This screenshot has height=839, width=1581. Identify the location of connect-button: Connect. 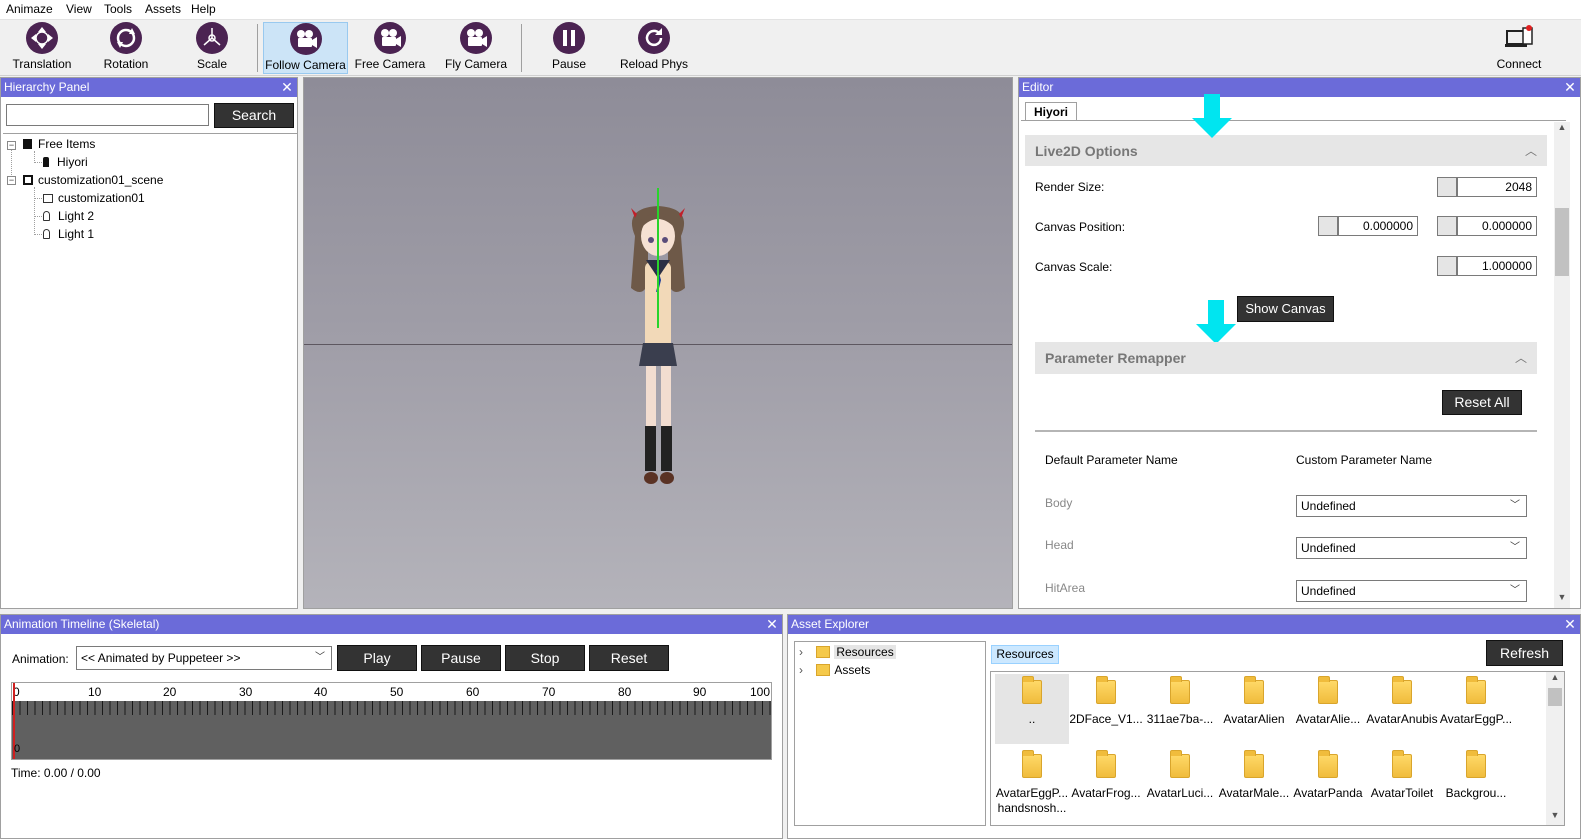
(1519, 48).